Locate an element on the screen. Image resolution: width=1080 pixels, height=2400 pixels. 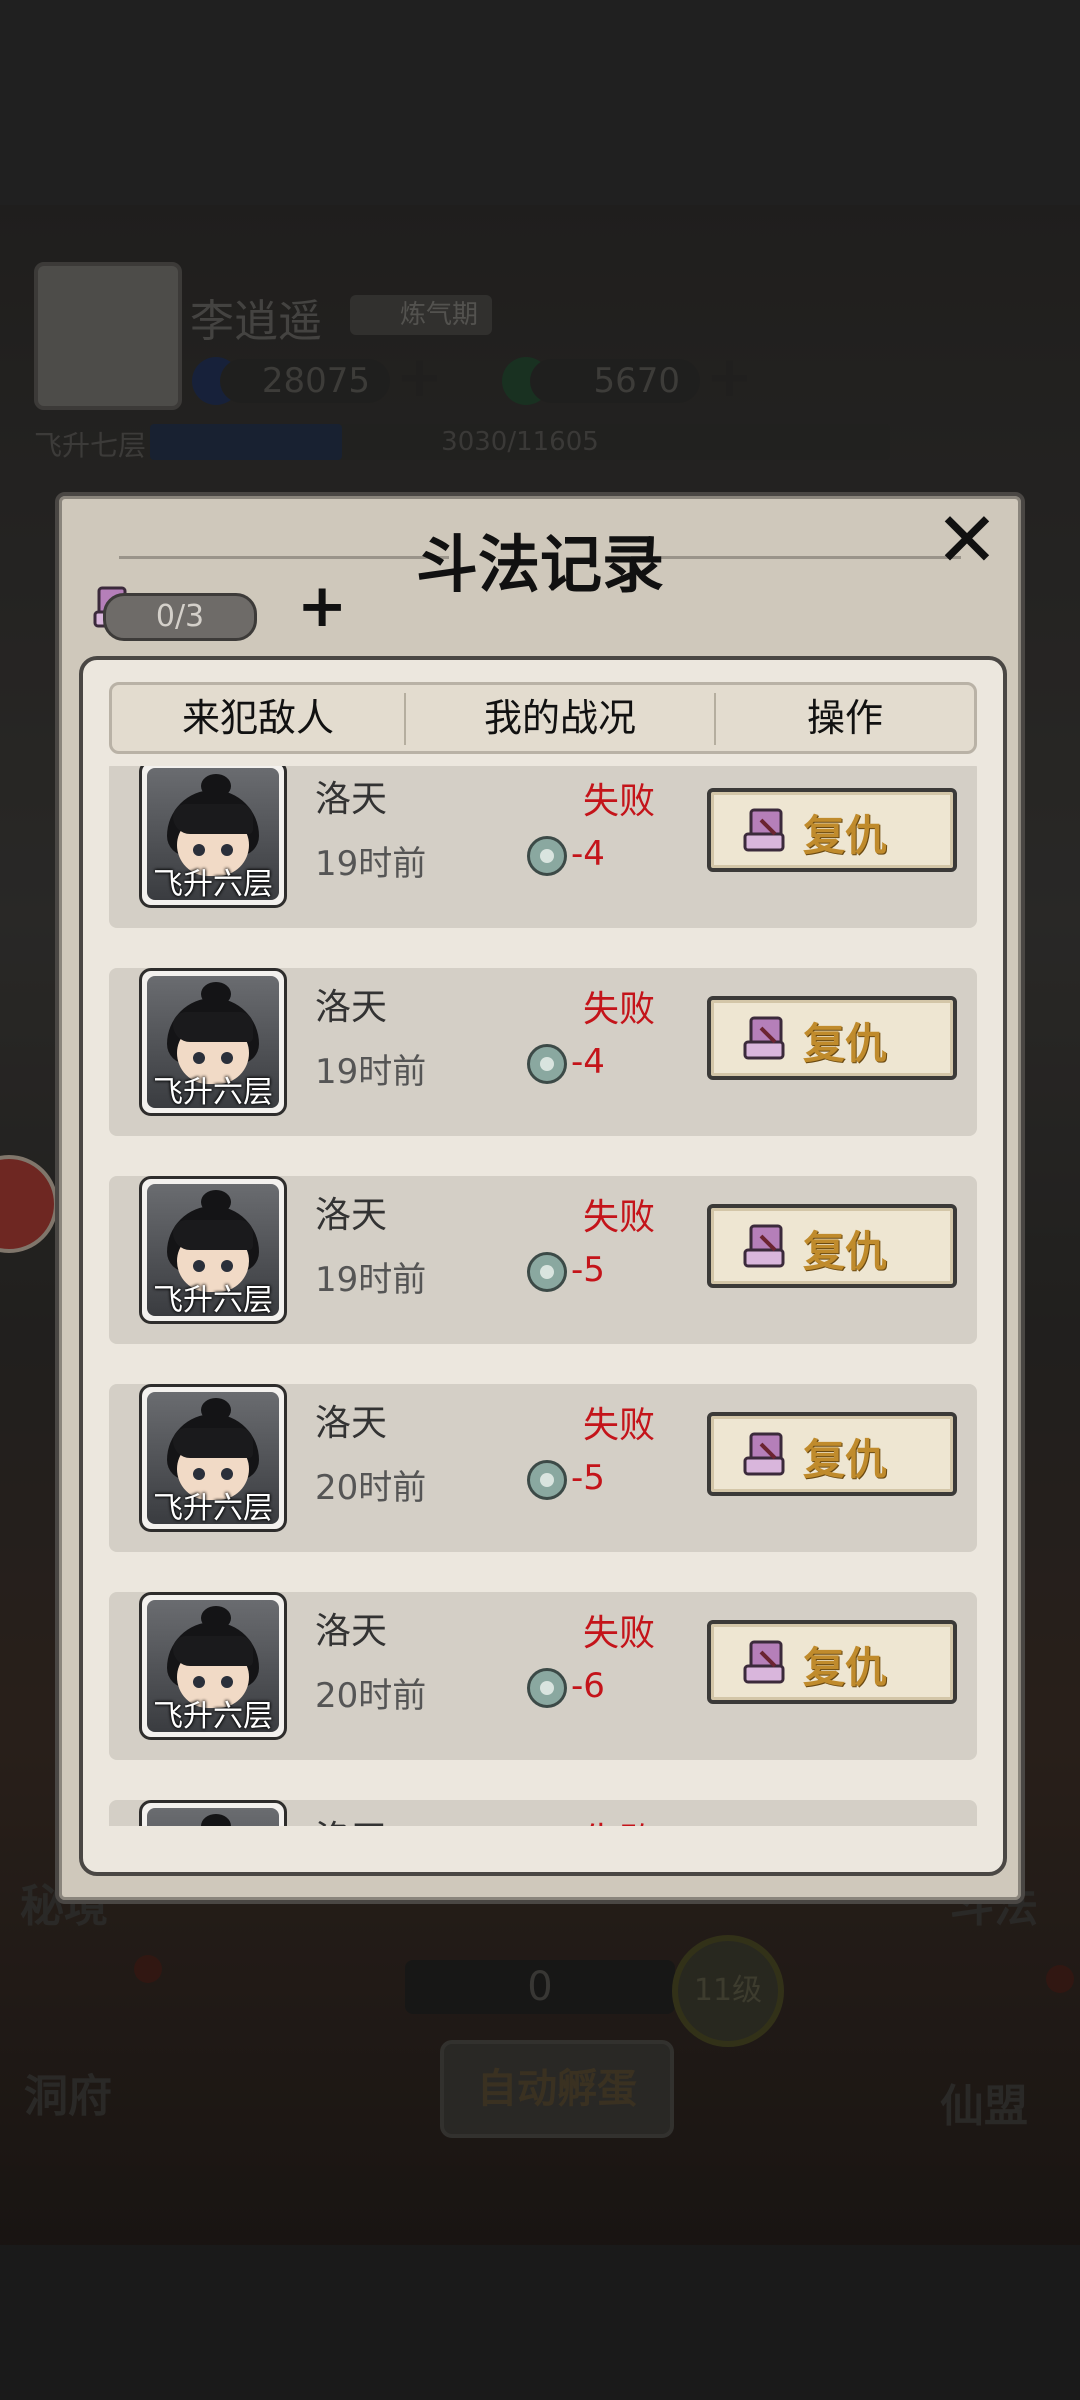
jade-change: -6 is located at coordinates (588, 1686).